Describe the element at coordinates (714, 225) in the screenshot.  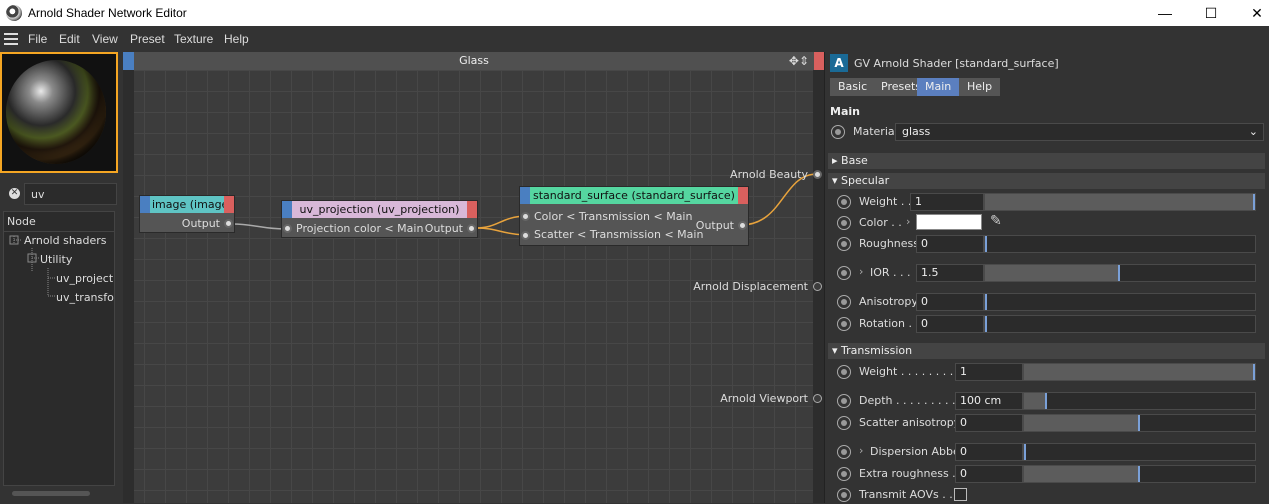
I see `node-std-output-label: Output` at that location.